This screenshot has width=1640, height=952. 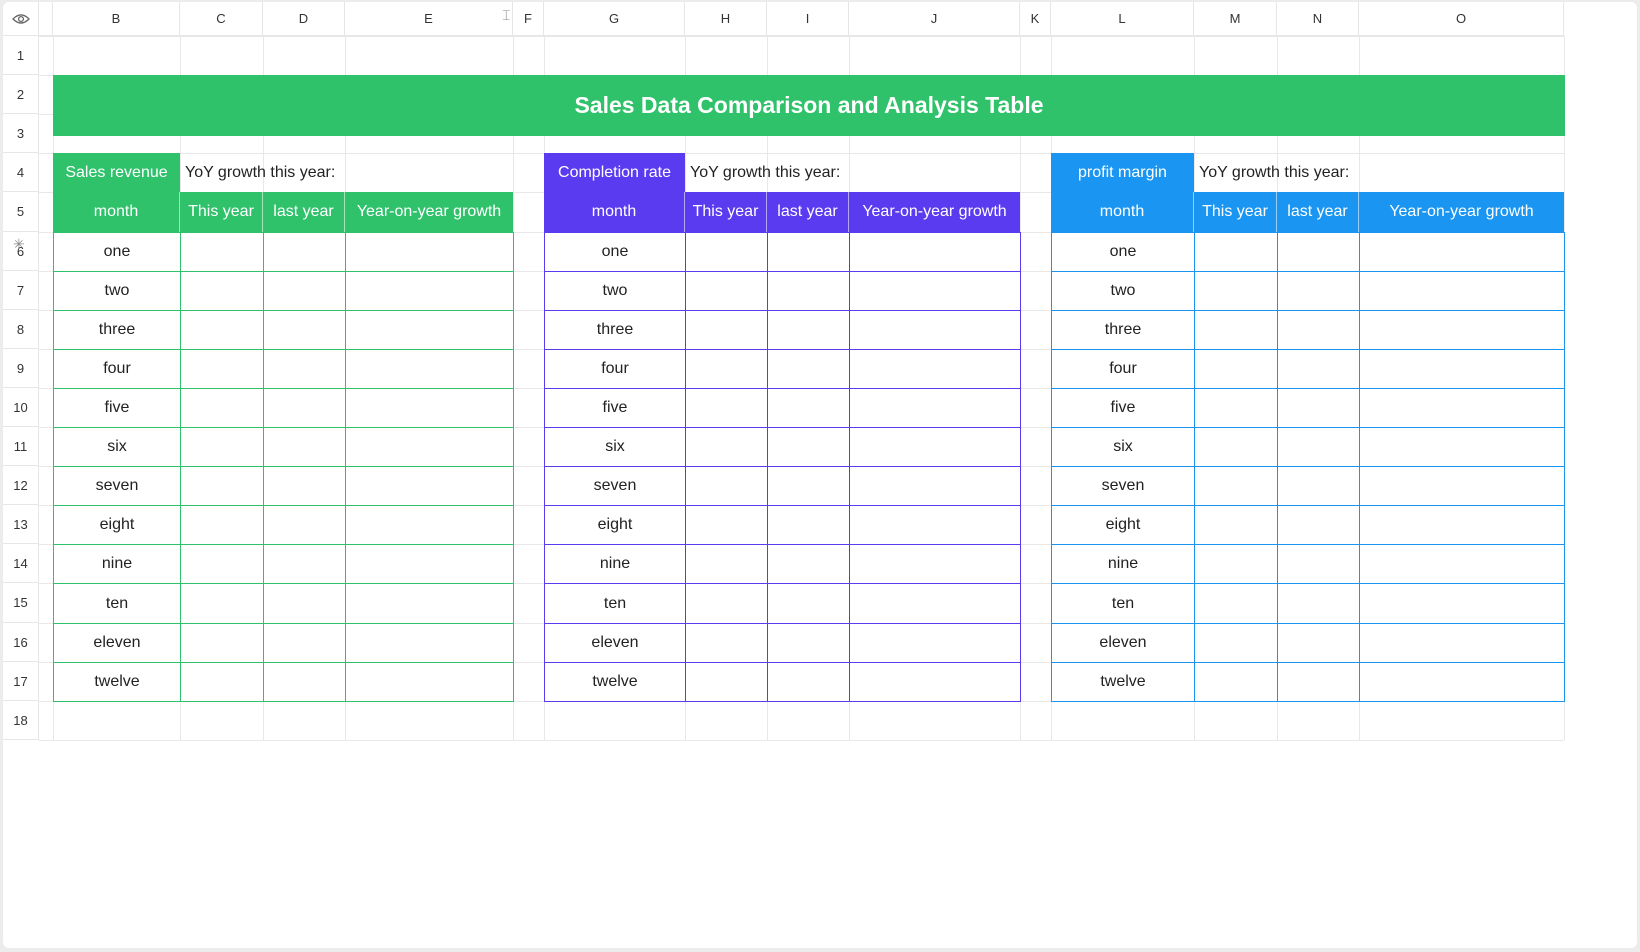 I want to click on yoy-growth-label: YoY growth this year:, so click(x=1379, y=172).